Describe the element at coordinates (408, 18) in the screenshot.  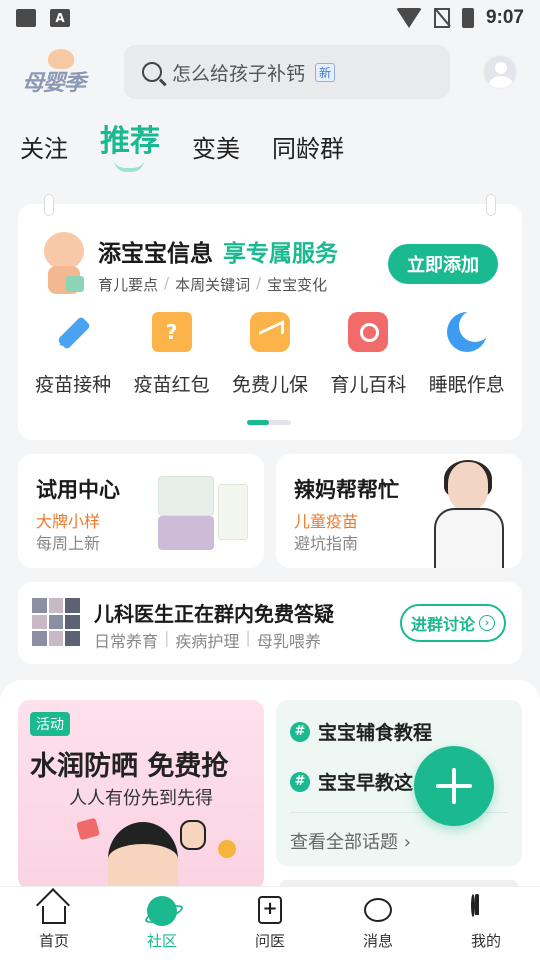
I see `wifi-icon` at that location.